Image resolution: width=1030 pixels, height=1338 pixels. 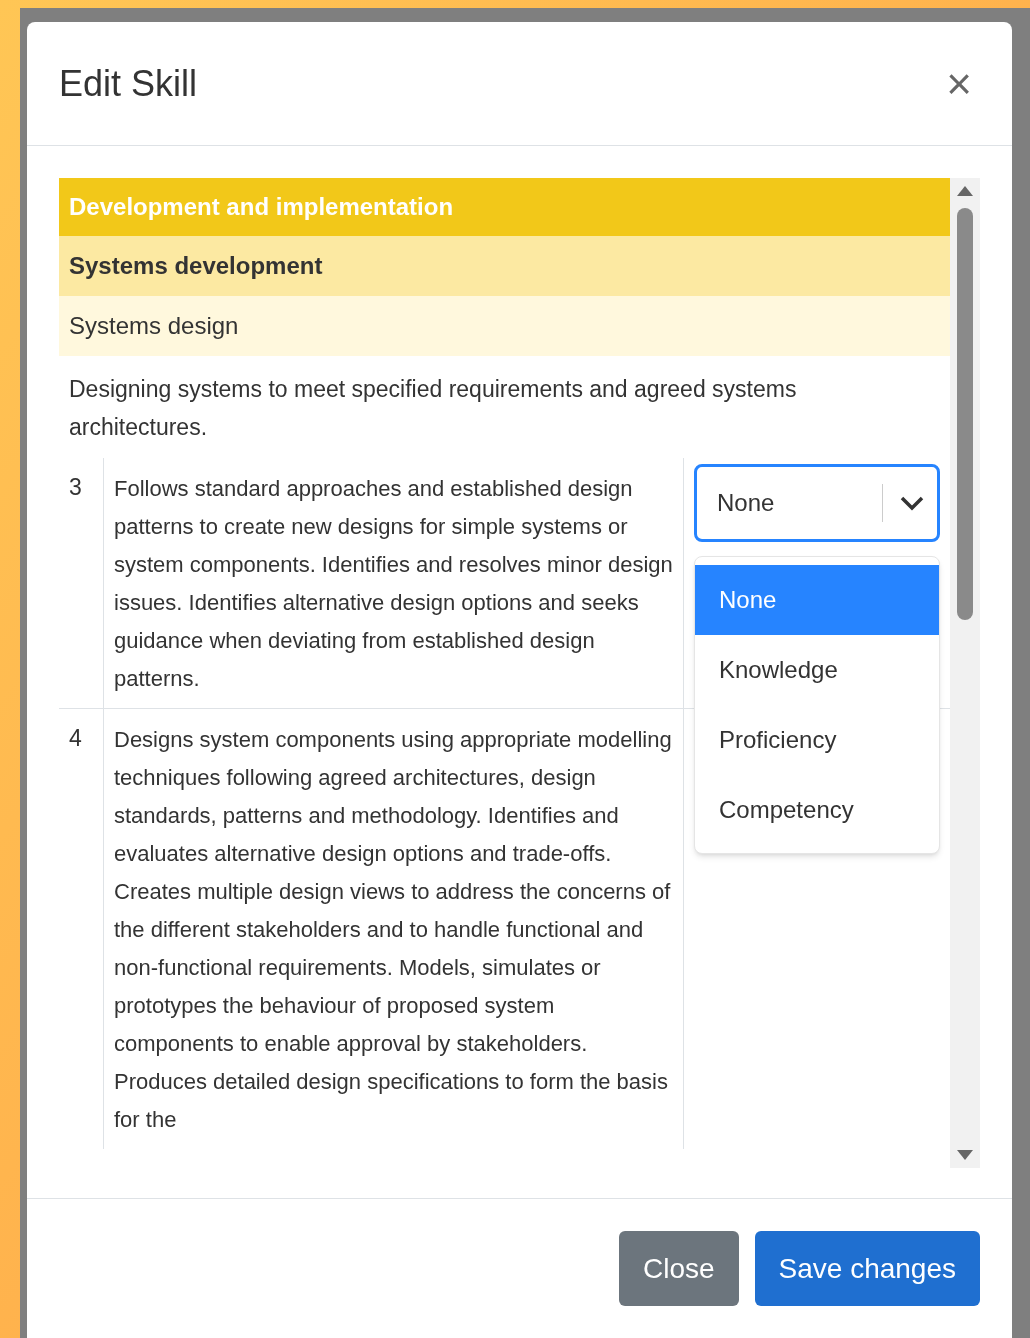 What do you see at coordinates (75, 487) in the screenshot?
I see `level-number: 3` at bounding box center [75, 487].